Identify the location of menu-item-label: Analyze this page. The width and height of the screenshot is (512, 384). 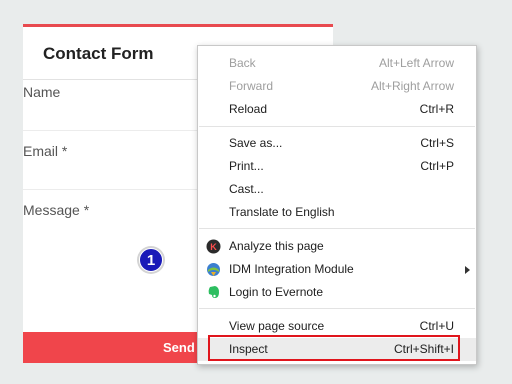
(276, 246).